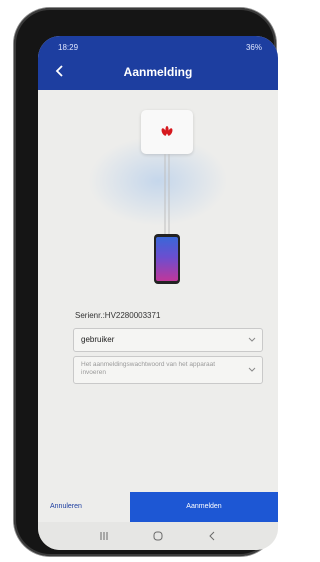  I want to click on system-navigation-bar, so click(158, 536).